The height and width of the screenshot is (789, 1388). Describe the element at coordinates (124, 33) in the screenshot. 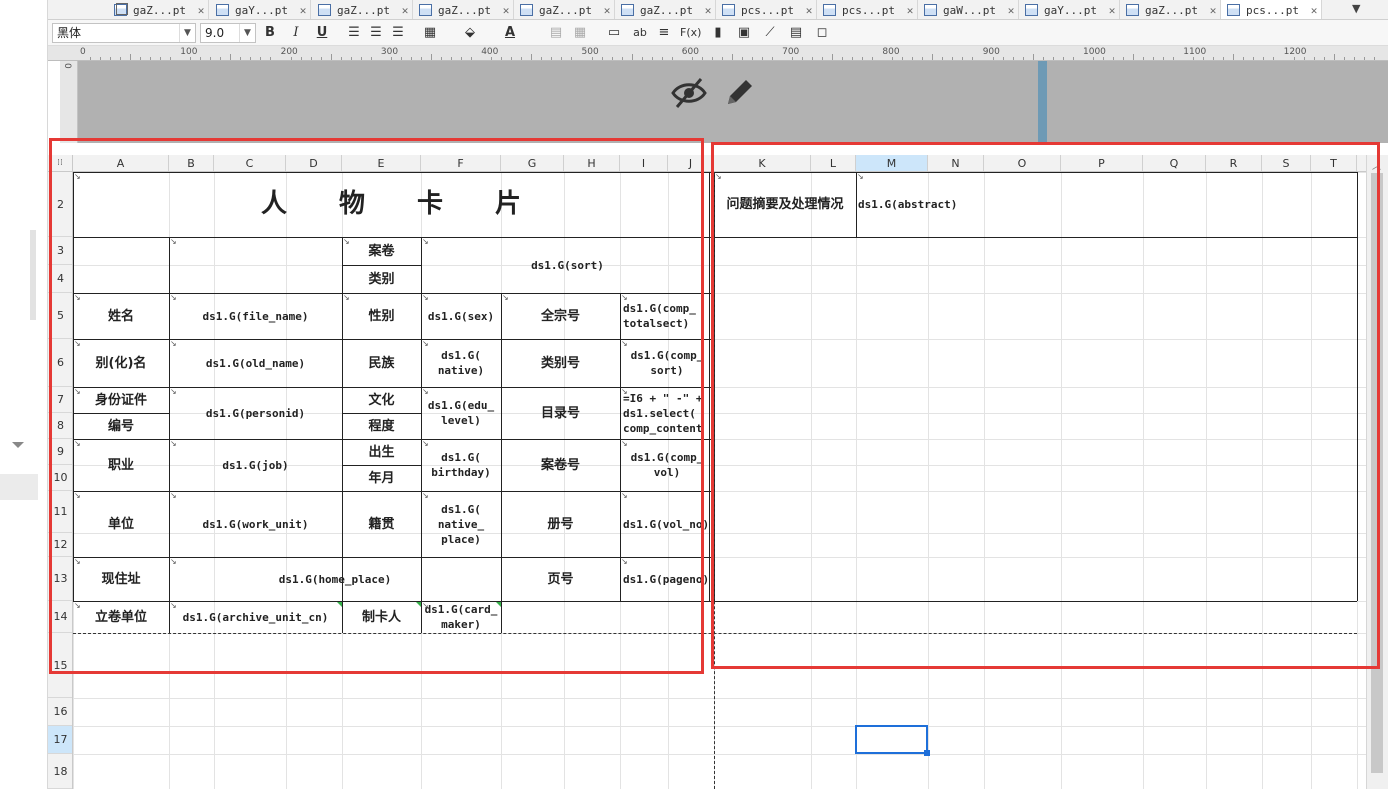

I see `font-family-select: 黑体 ▼` at that location.